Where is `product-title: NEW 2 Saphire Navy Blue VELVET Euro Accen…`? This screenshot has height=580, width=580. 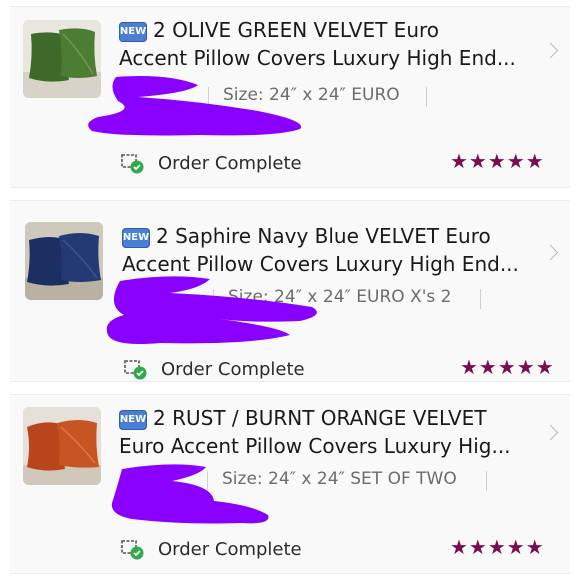 product-title: NEW 2 Saphire Navy Blue VELVET Euro Accen… is located at coordinates (320, 250).